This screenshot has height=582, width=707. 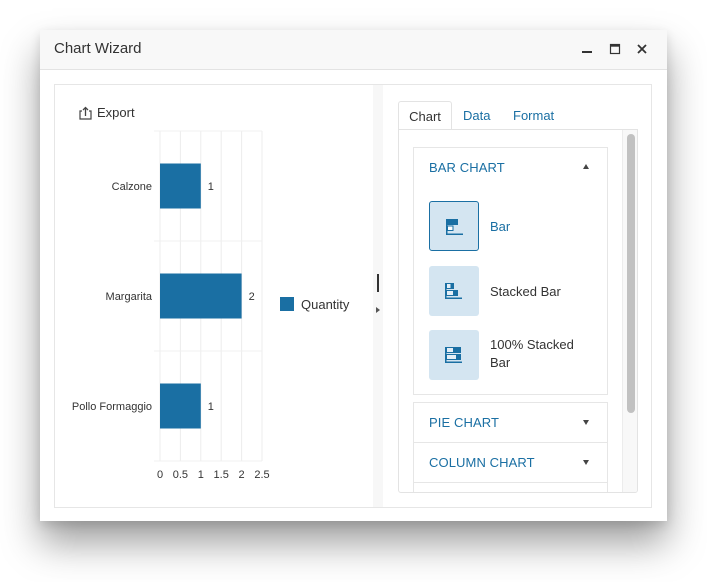 I want to click on accordion-column-chart: COLUMN CHART, so click(x=510, y=462).